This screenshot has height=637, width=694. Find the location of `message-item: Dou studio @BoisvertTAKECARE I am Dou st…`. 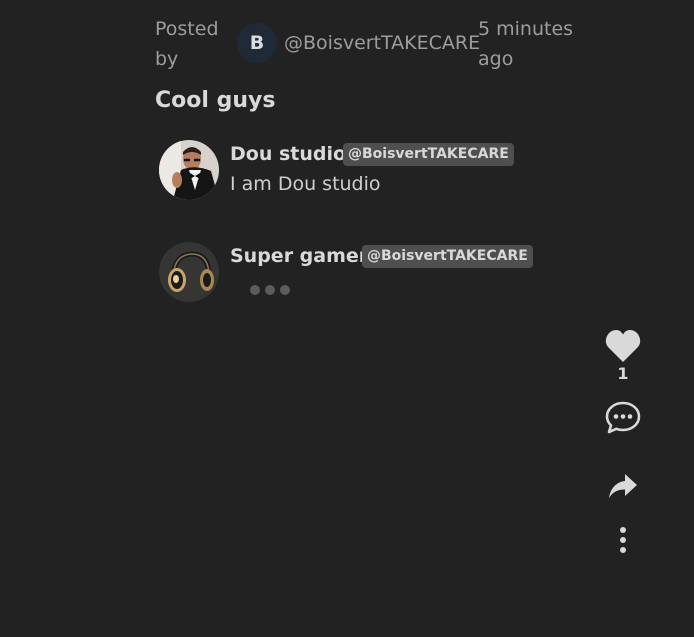

message-item: Dou studio @BoisvertTAKECARE I am Dou st… is located at coordinates (369, 172).